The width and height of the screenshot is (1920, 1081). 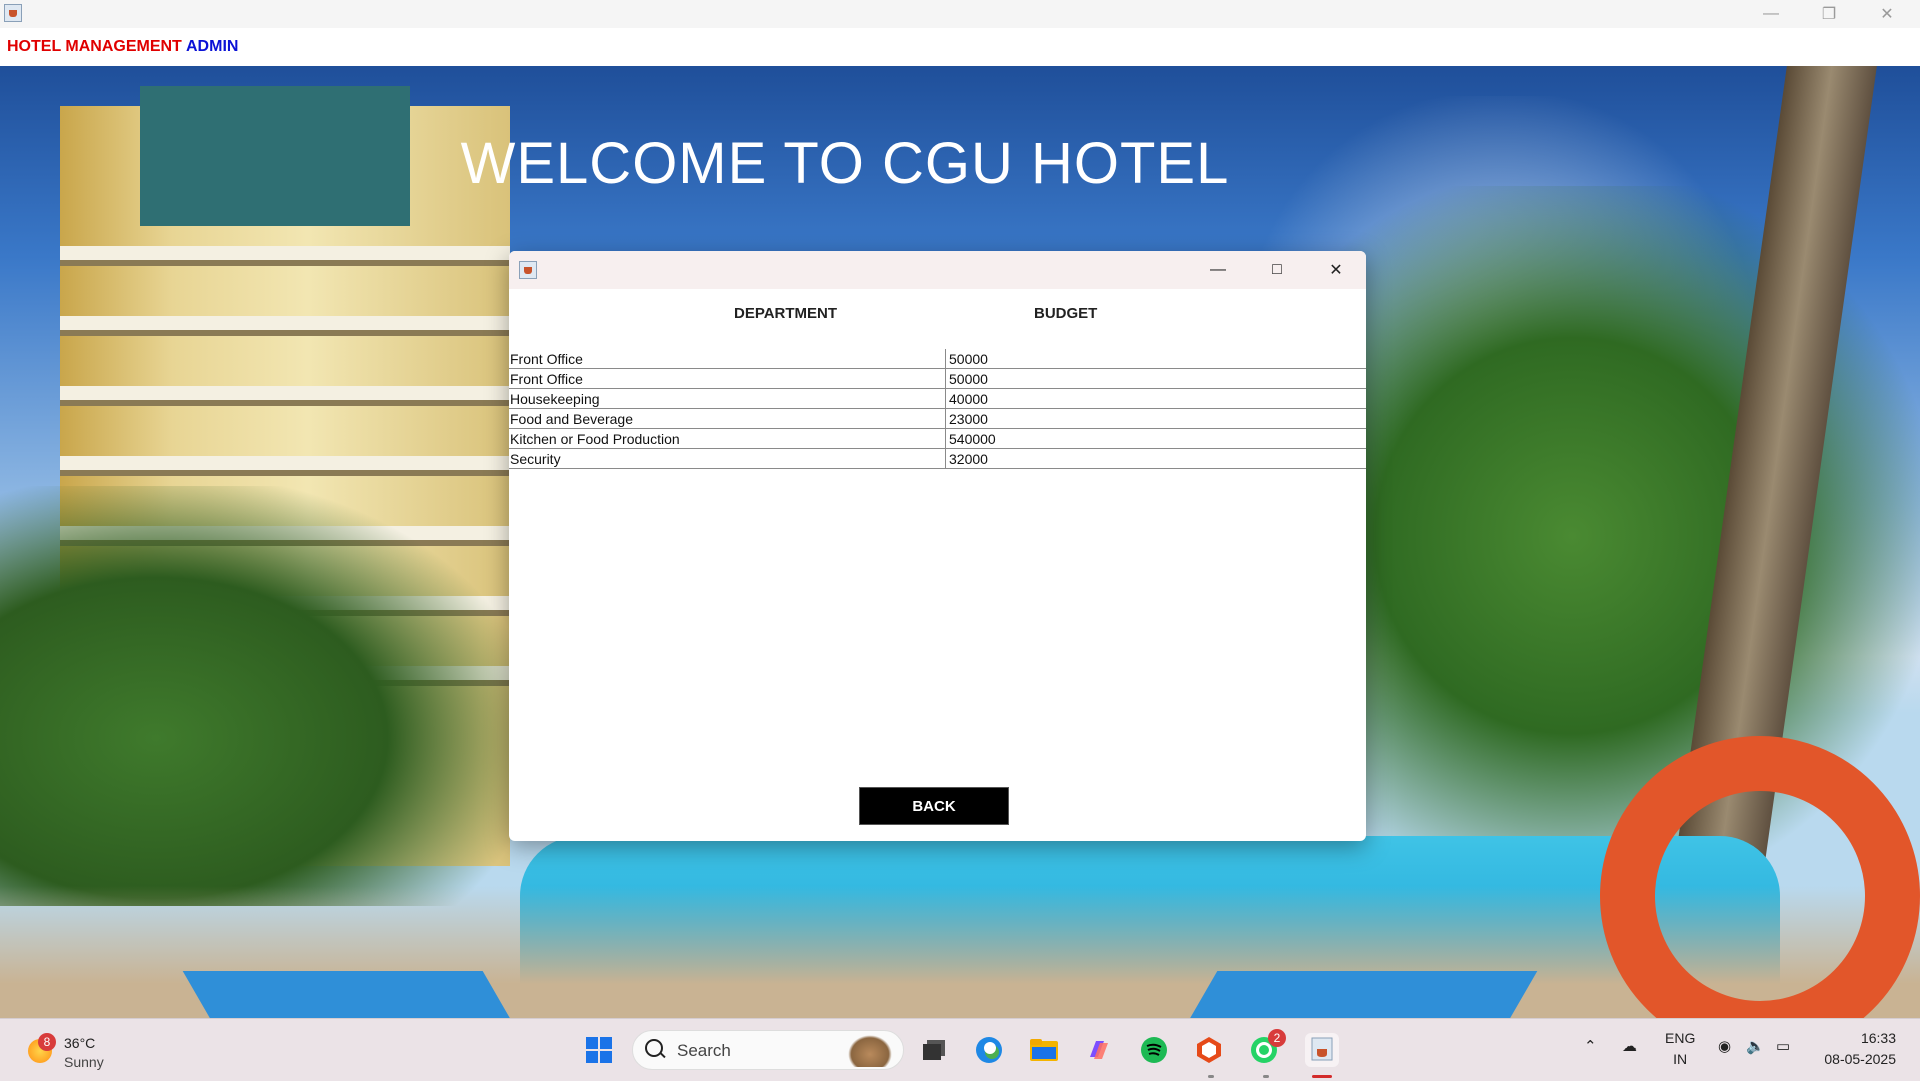 I want to click on start-icon, so click(x=599, y=1050).